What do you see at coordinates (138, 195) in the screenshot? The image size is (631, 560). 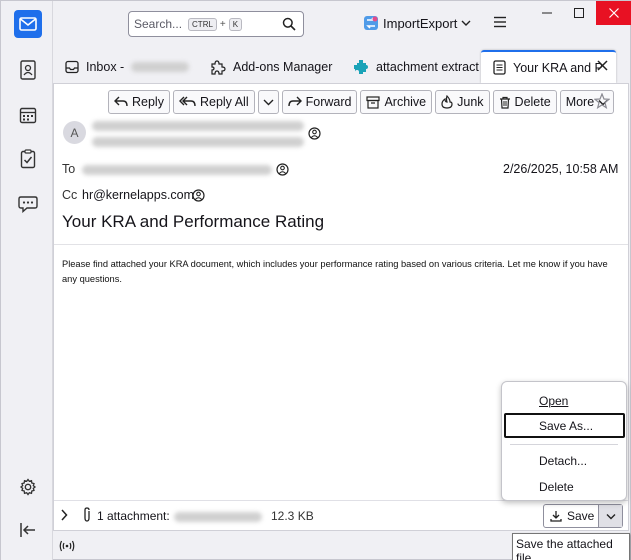 I see `cc-recipient: hr@kernelapps.com` at bounding box center [138, 195].